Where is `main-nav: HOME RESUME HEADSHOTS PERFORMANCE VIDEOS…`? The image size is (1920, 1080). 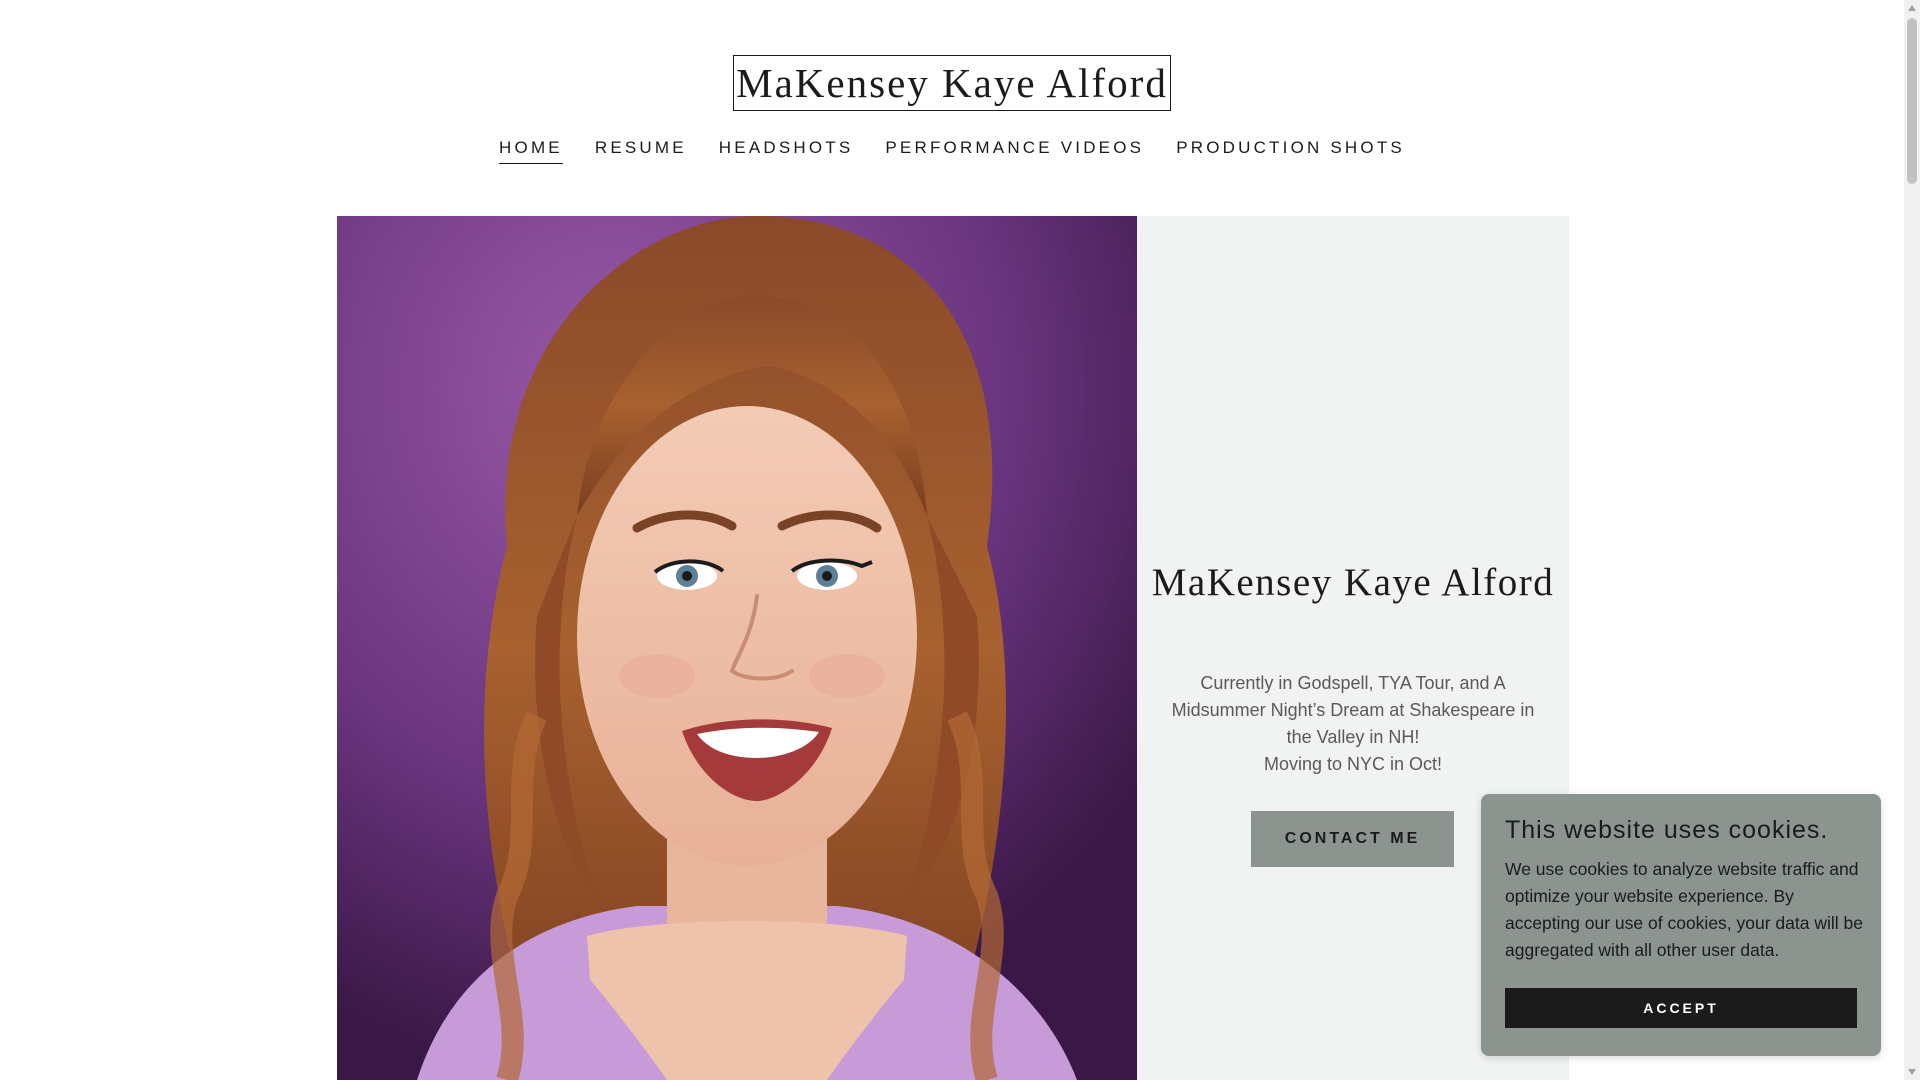 main-nav: HOME RESUME HEADSHOTS PERFORMANCE VIDEOS… is located at coordinates (952, 151).